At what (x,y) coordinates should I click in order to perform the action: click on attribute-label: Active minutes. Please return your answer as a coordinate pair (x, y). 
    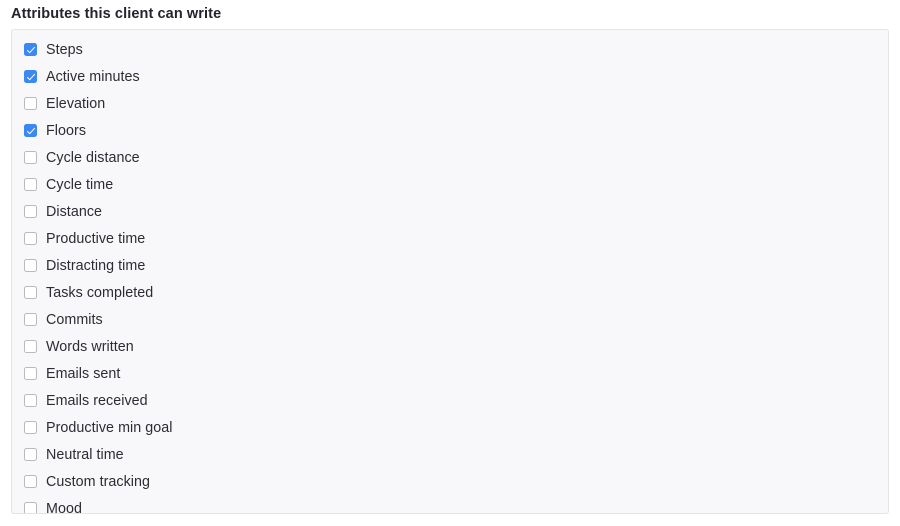
    Looking at the image, I should click on (93, 76).